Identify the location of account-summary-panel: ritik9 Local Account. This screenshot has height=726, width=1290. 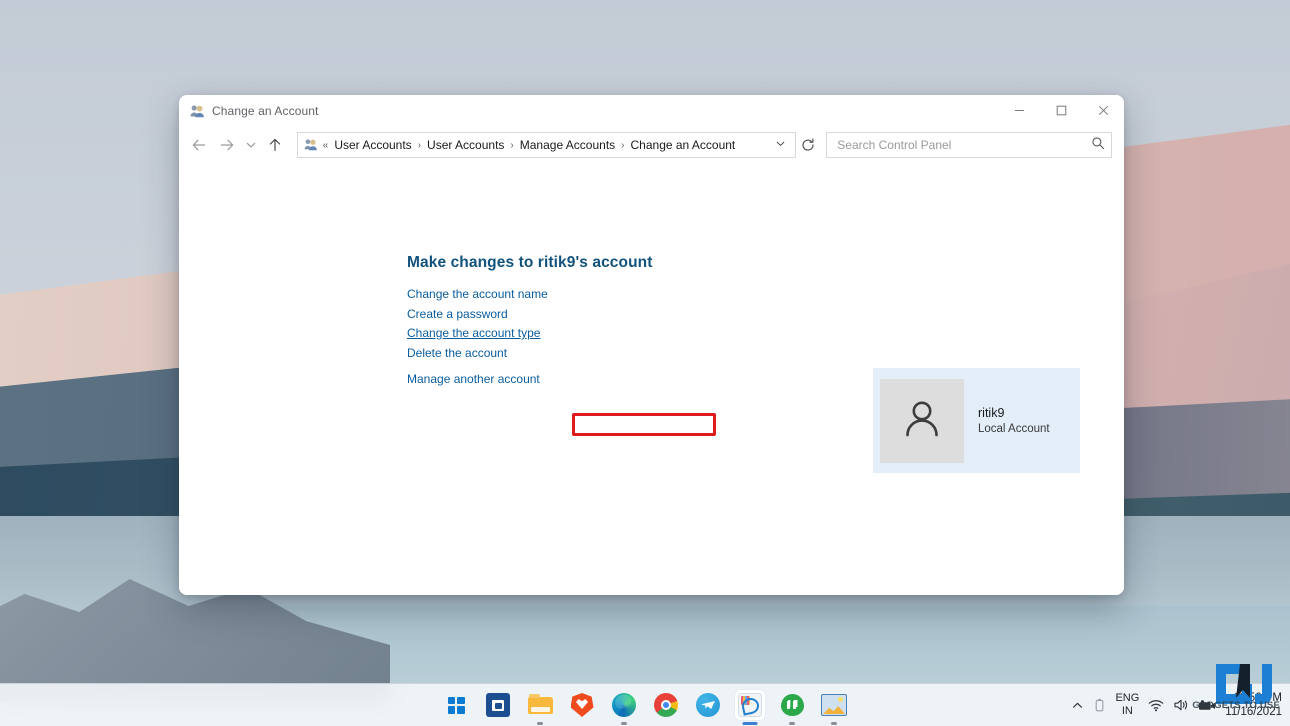
(976, 420).